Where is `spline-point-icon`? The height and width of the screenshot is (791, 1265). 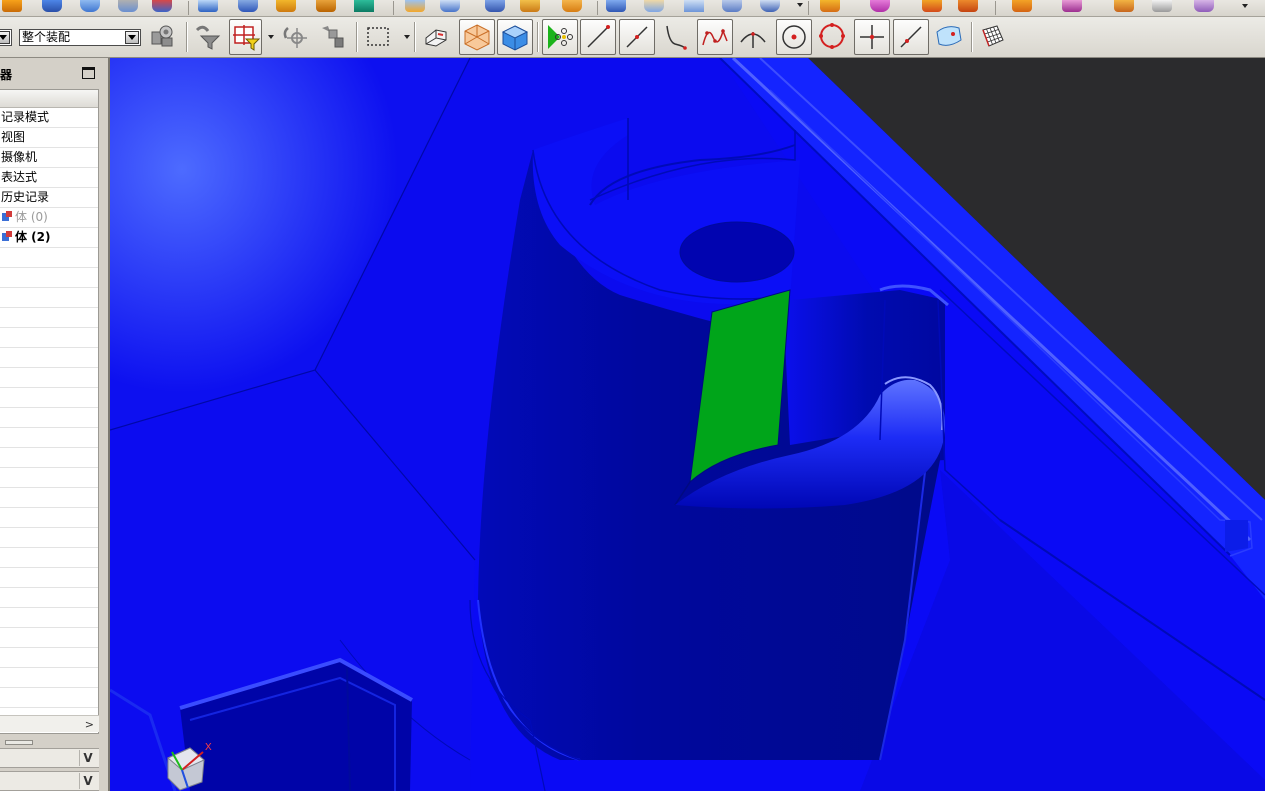
spline-point-icon is located at coordinates (715, 37).